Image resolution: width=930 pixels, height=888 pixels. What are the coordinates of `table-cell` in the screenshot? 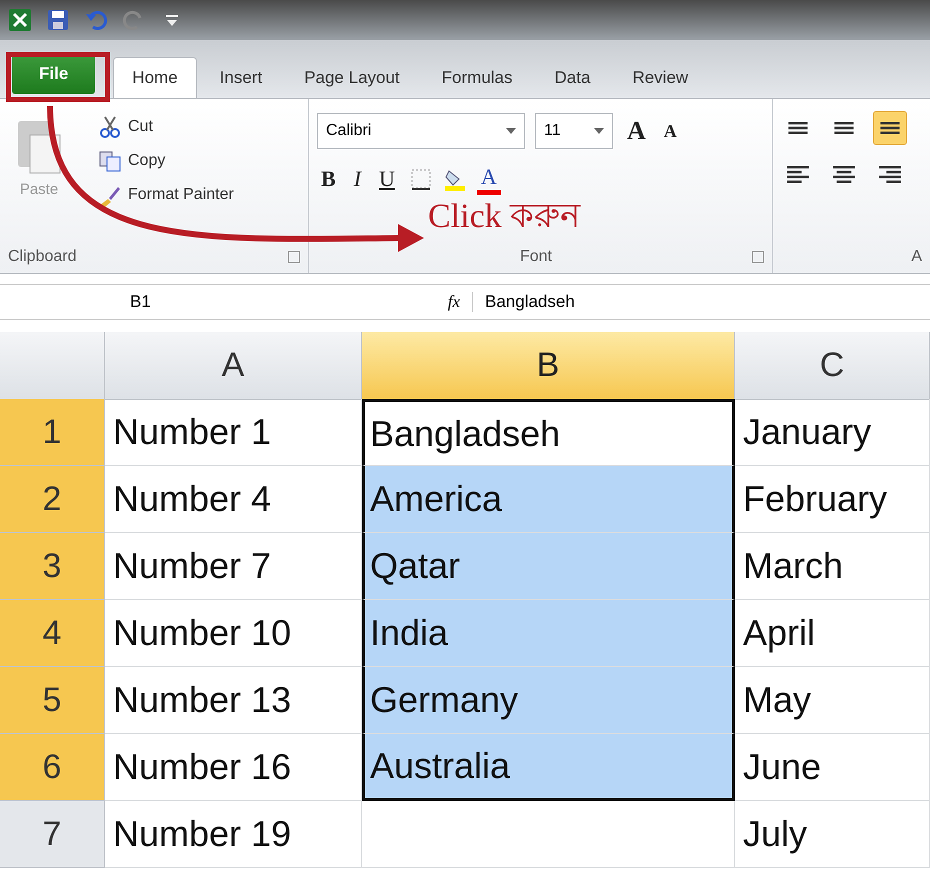 It's located at (548, 834).